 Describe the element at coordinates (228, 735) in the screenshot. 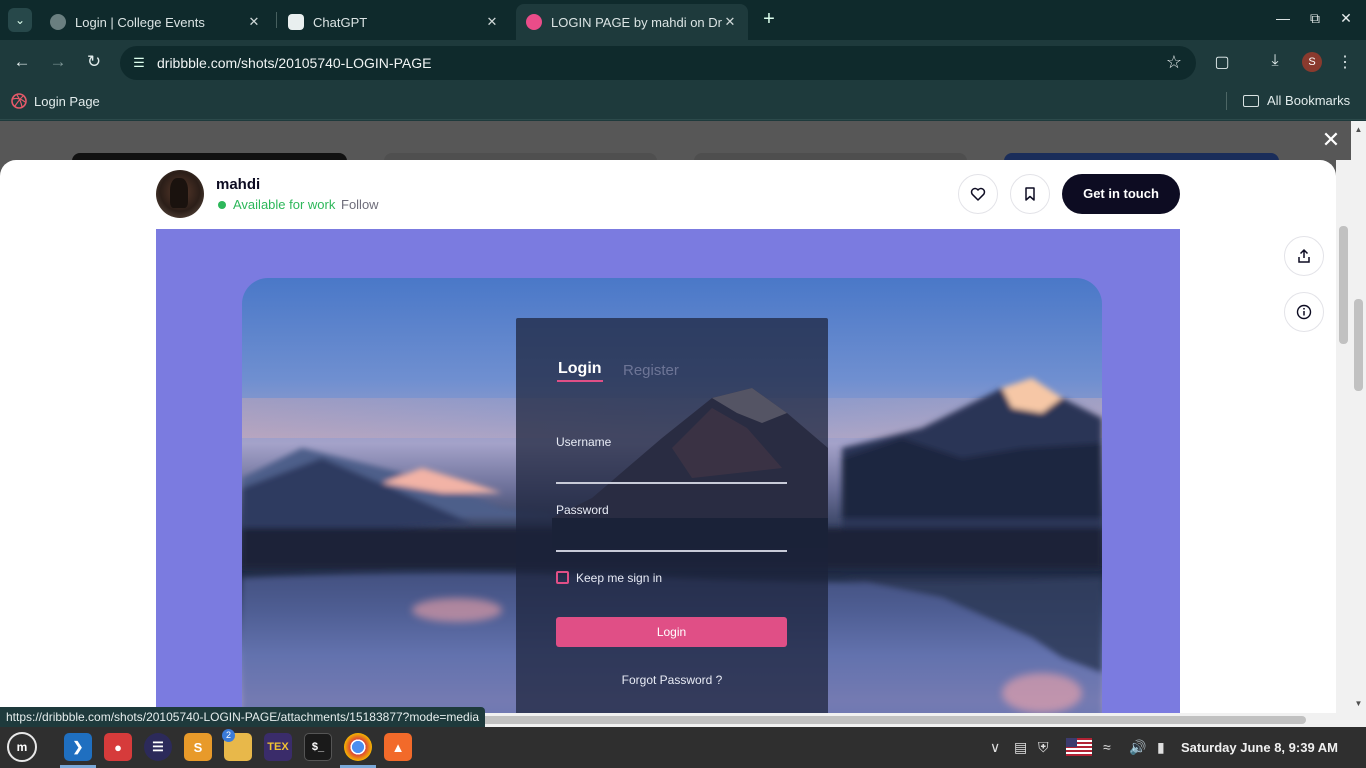

I see `files-badge: 2` at that location.